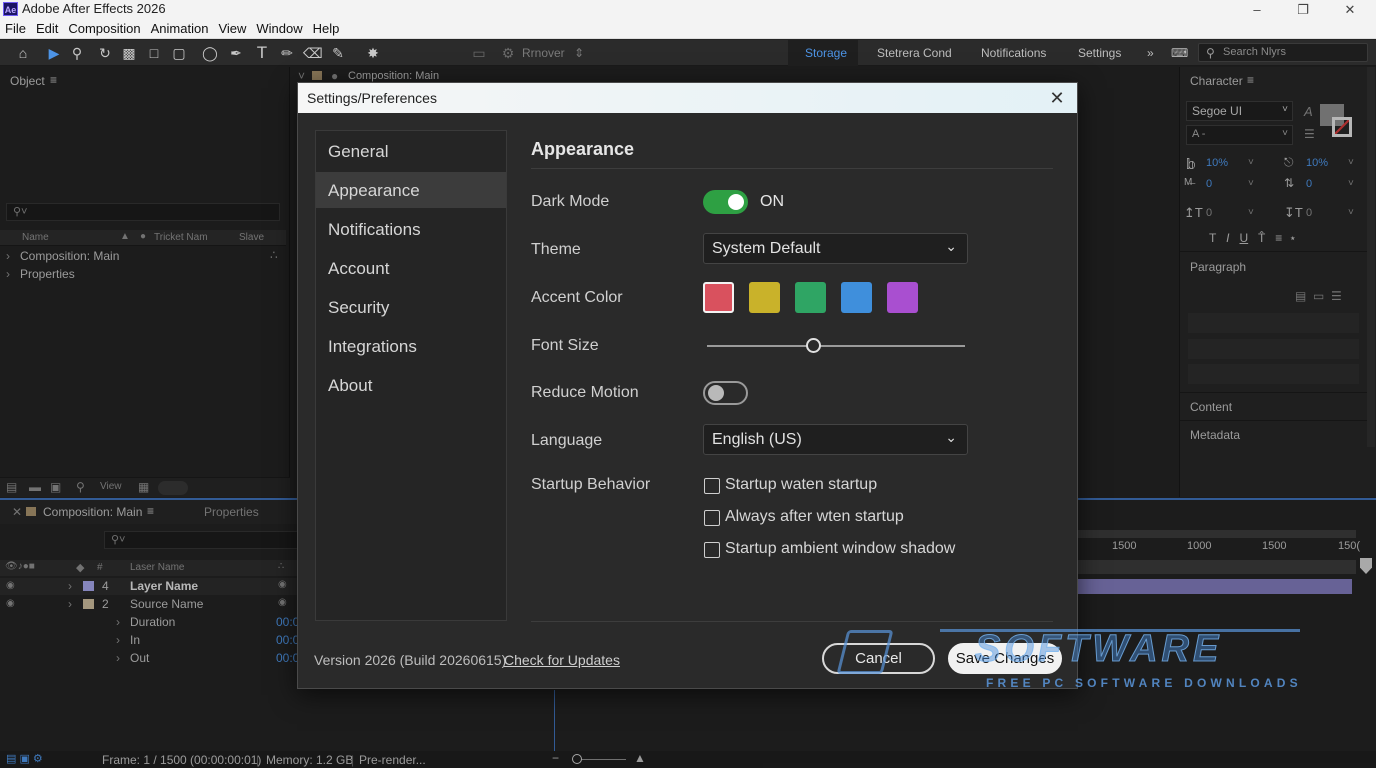 The height and width of the screenshot is (768, 1376). What do you see at coordinates (411, 268) in the screenshot?
I see `nav-account: Account` at bounding box center [411, 268].